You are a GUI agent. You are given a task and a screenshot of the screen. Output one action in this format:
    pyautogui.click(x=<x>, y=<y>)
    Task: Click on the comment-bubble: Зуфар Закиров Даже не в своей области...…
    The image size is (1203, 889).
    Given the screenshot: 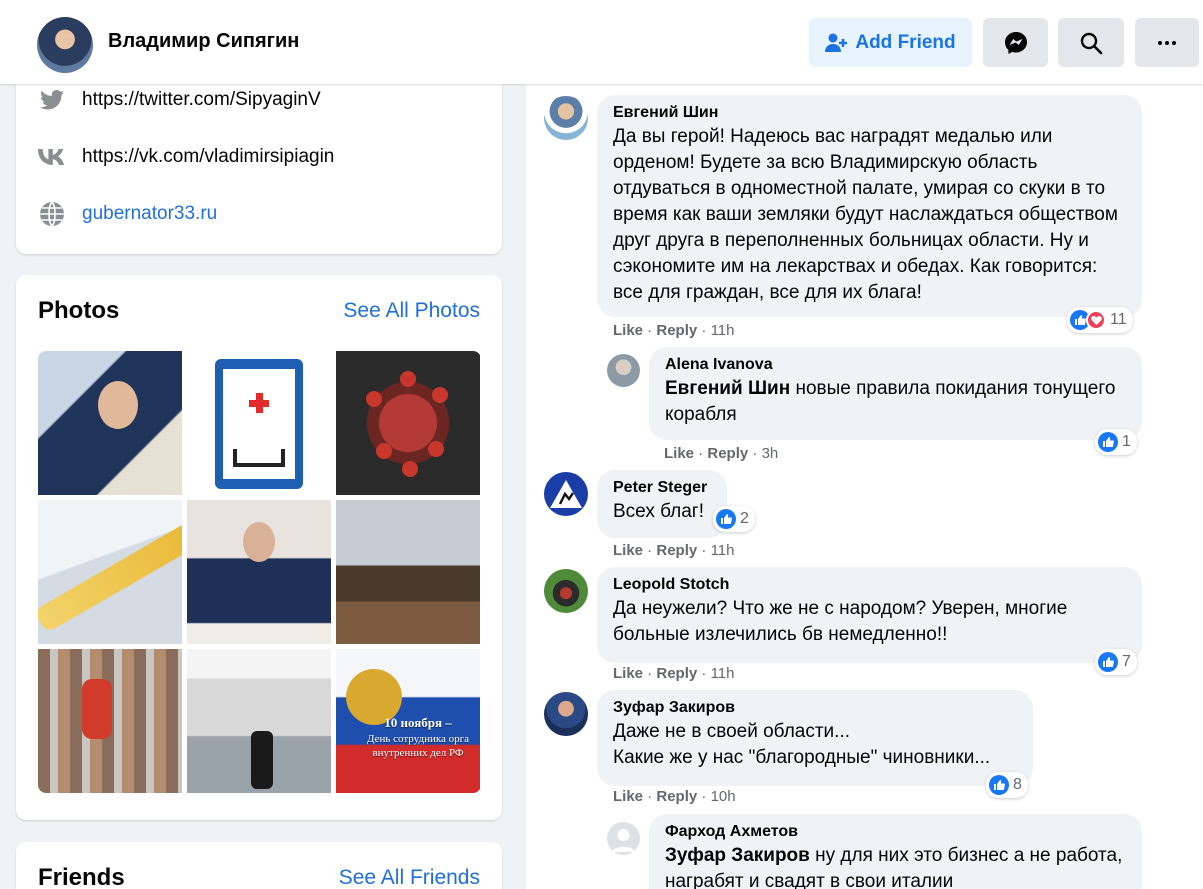 What is the action you would take?
    pyautogui.click(x=815, y=738)
    